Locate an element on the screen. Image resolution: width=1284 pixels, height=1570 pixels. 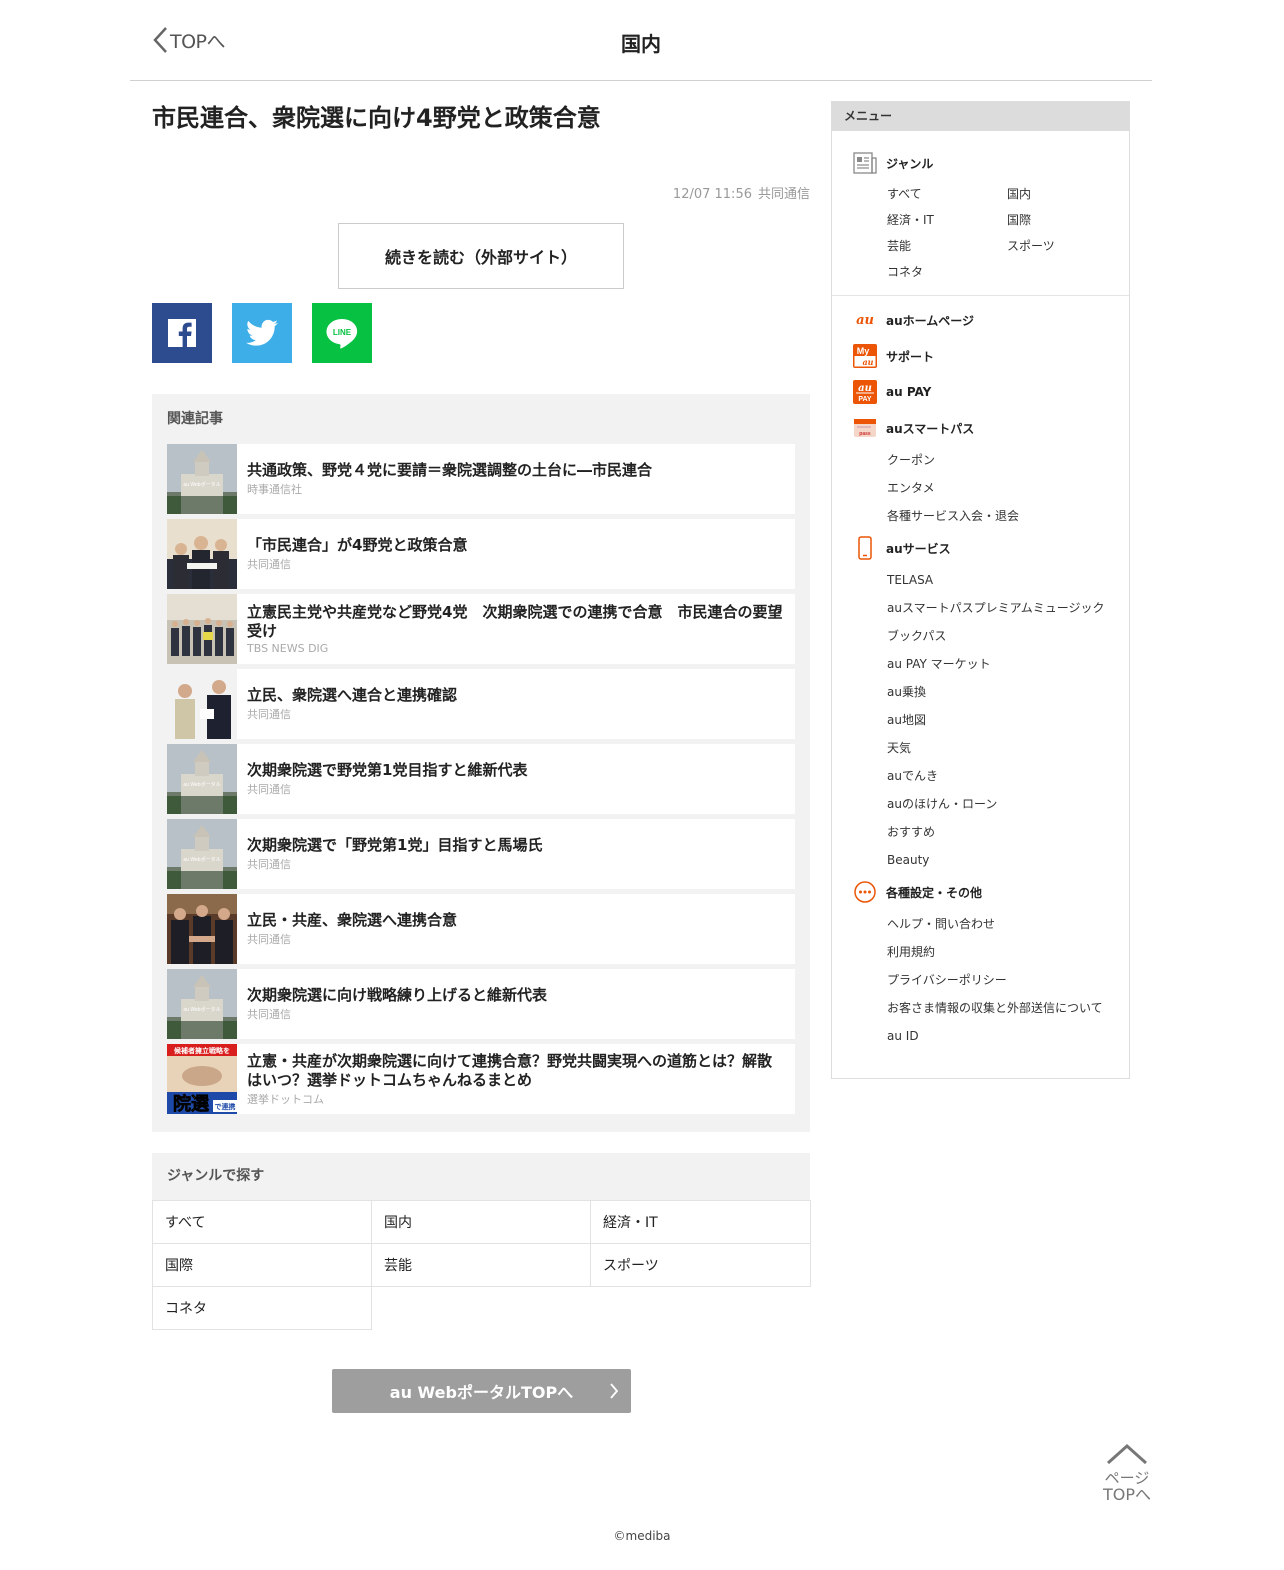
twitter-share-button is located at coordinates (262, 333).